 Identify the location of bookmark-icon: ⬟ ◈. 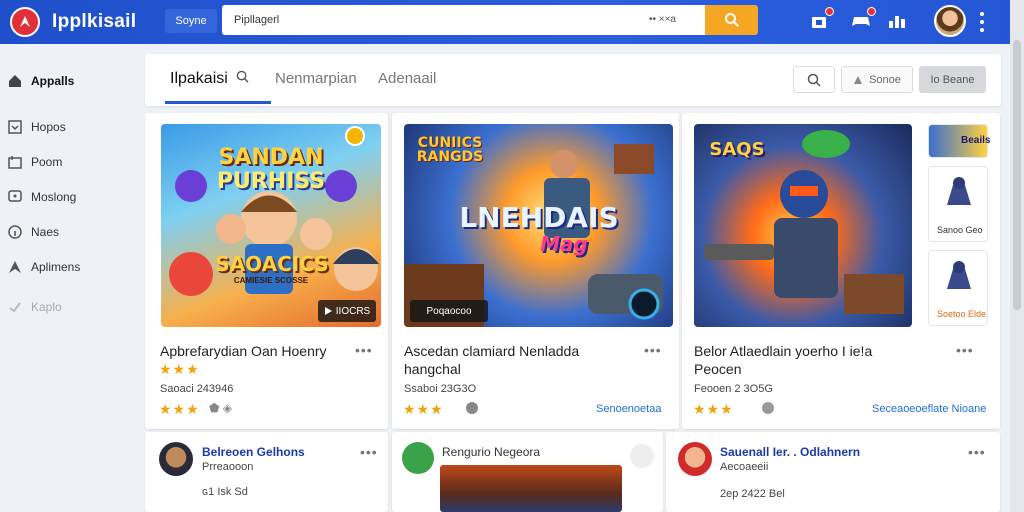
(220, 408).